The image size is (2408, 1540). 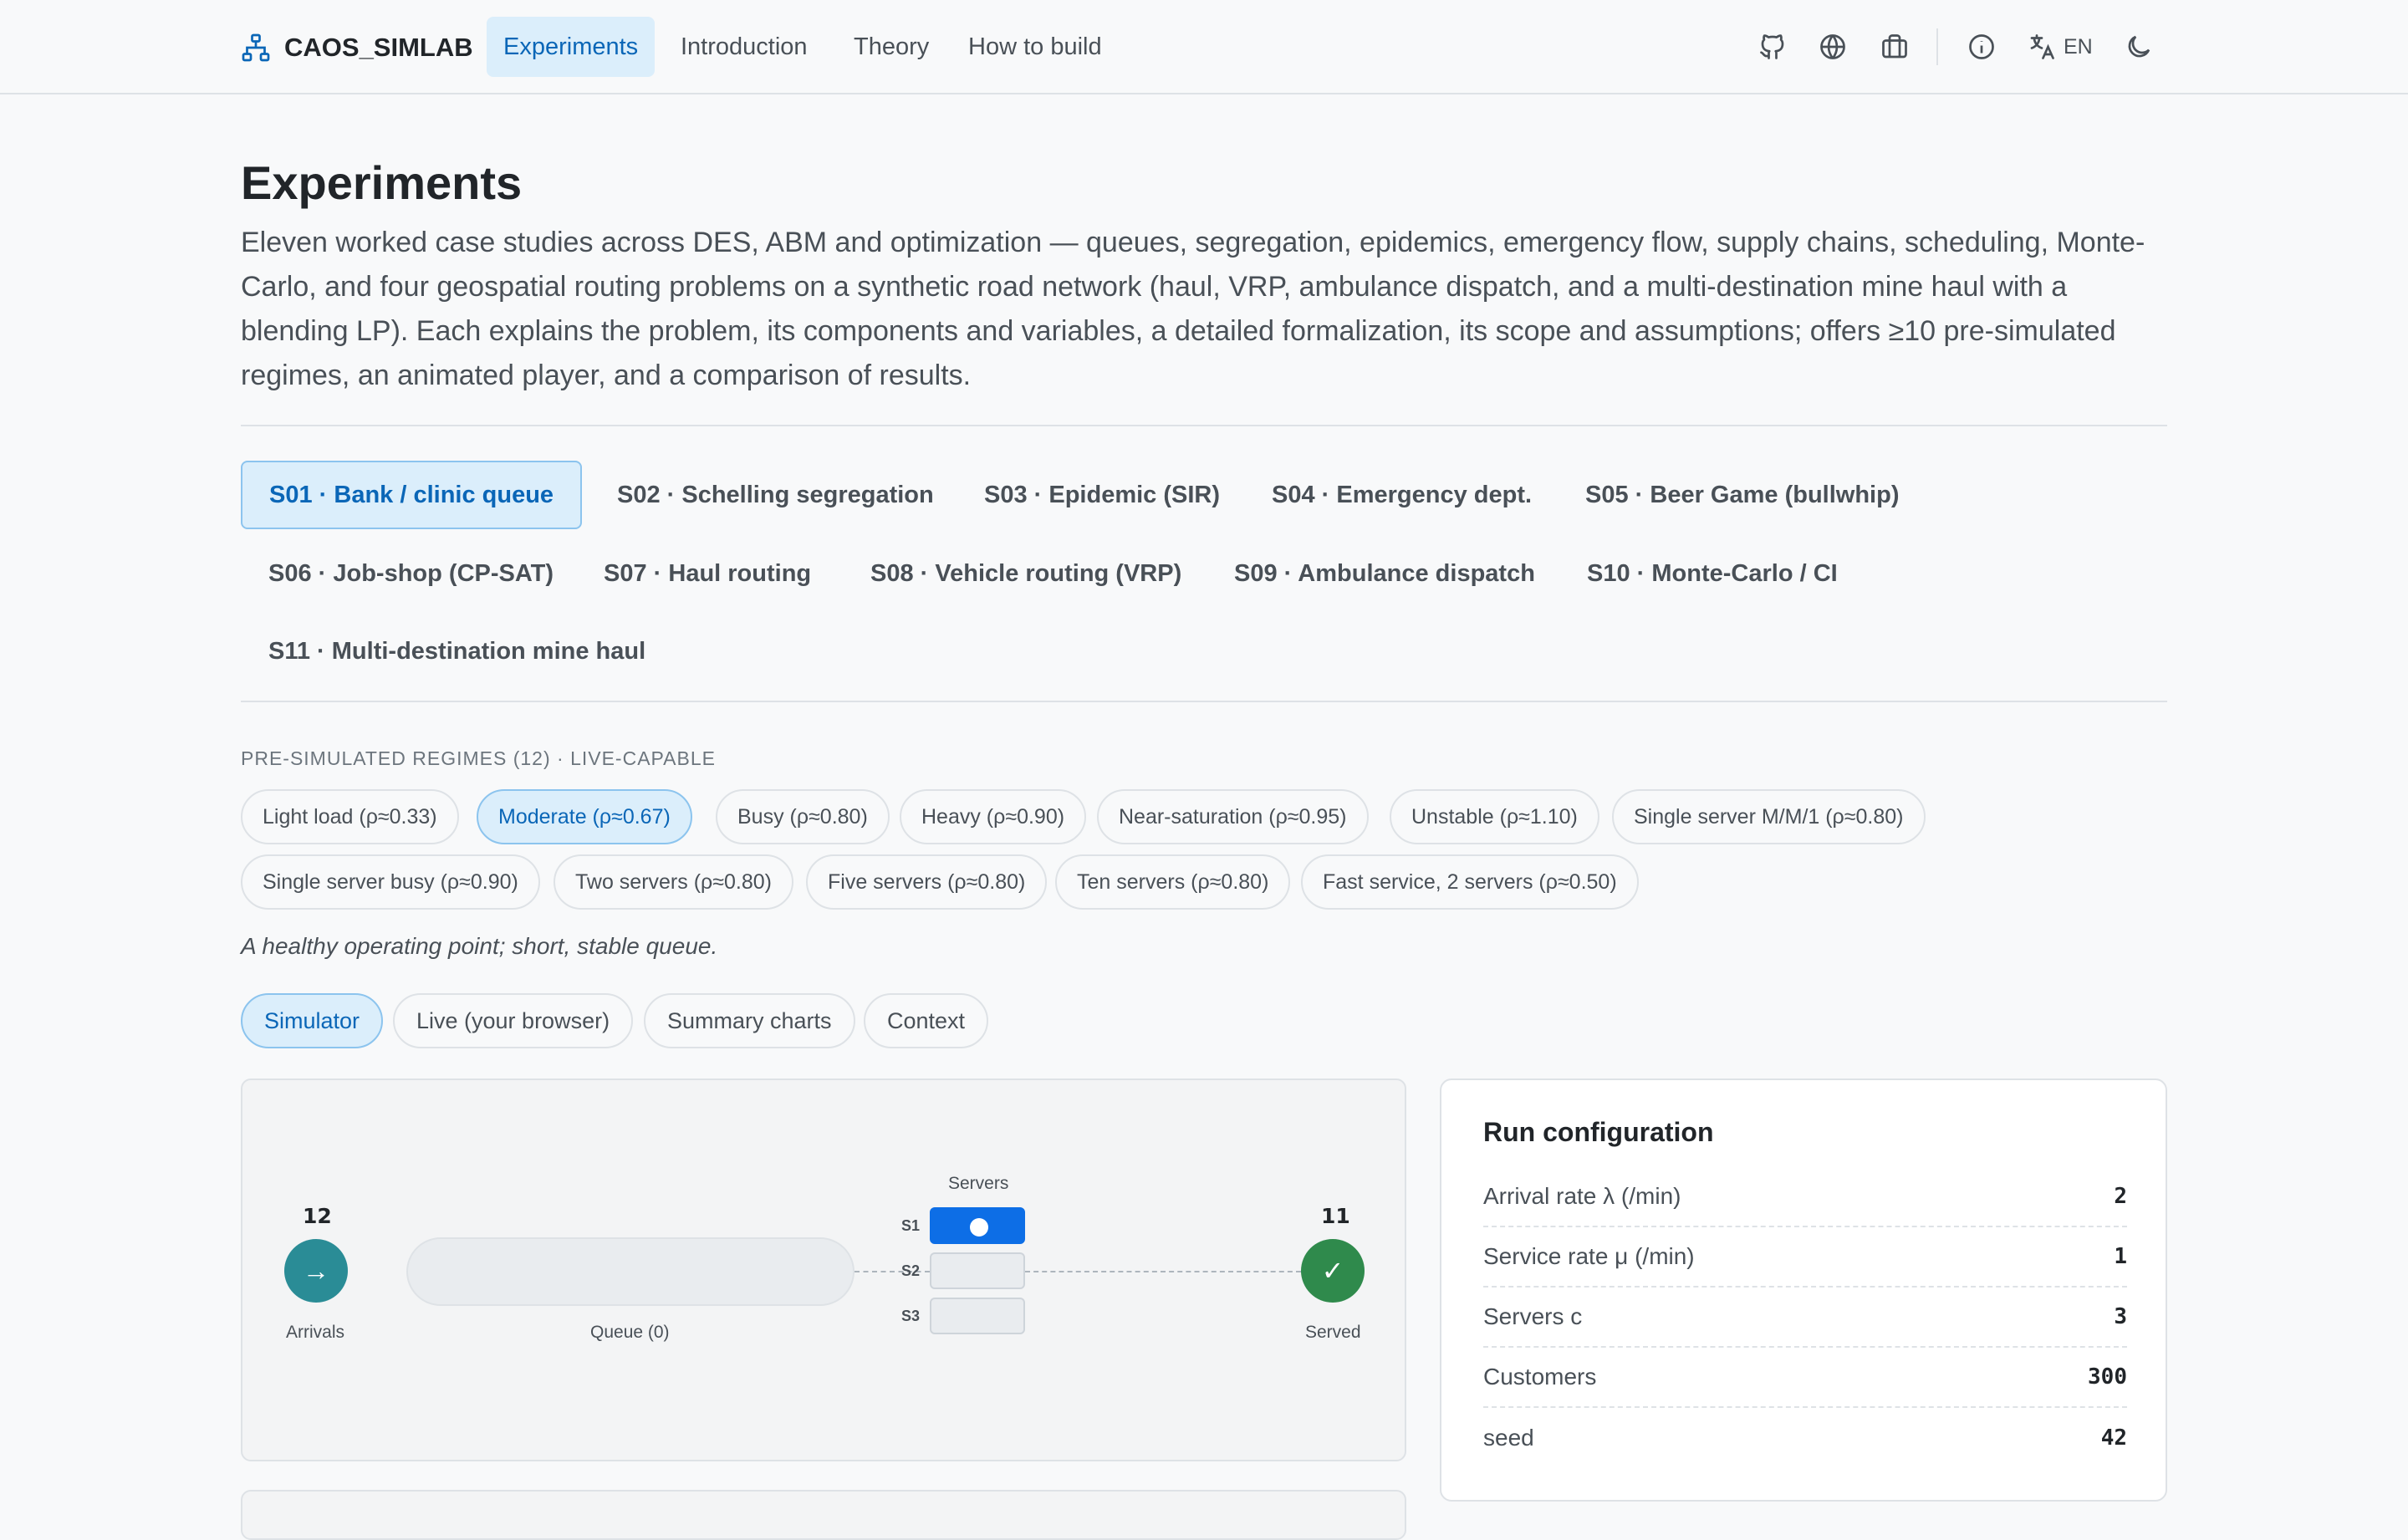 What do you see at coordinates (391, 882) in the screenshot?
I see `regime-chip: Single server busy (ρ≈0.90)` at bounding box center [391, 882].